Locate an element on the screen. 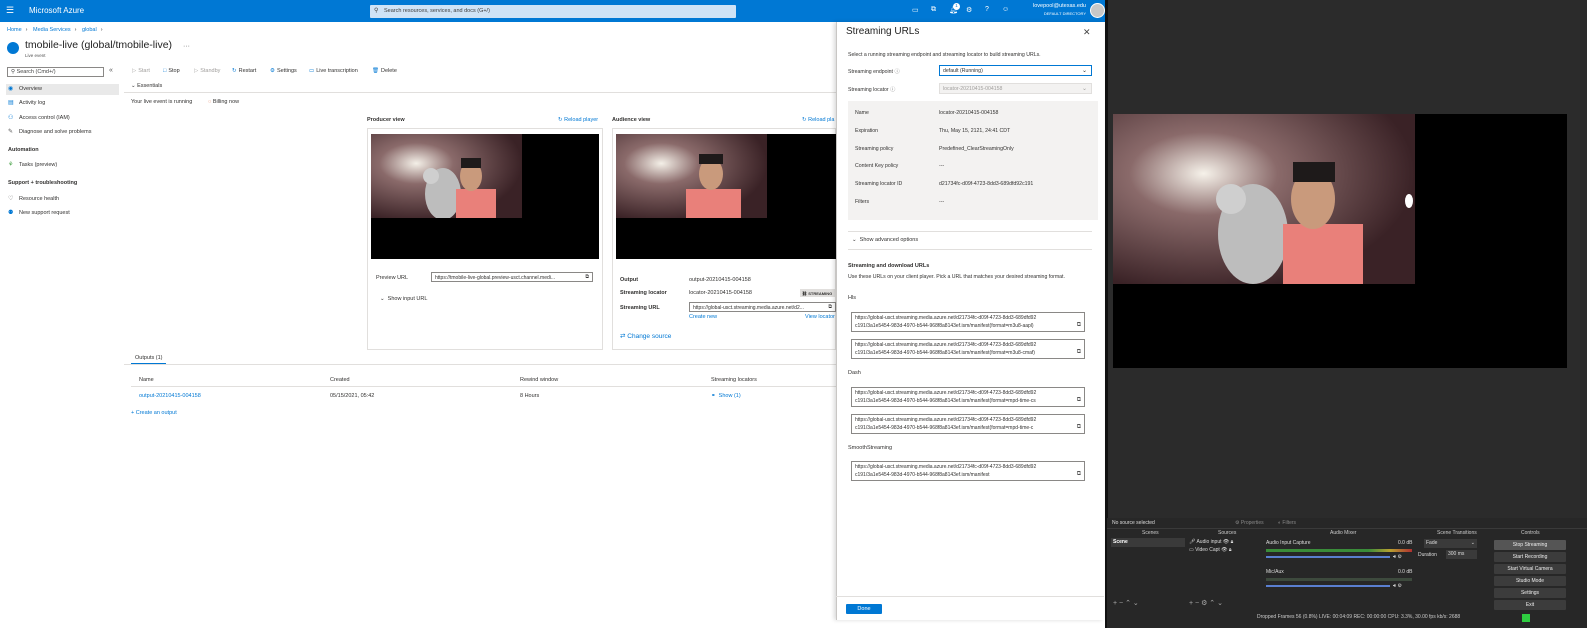 This screenshot has height=628, width=1587. help-icon: ? is located at coordinates (987, 9).